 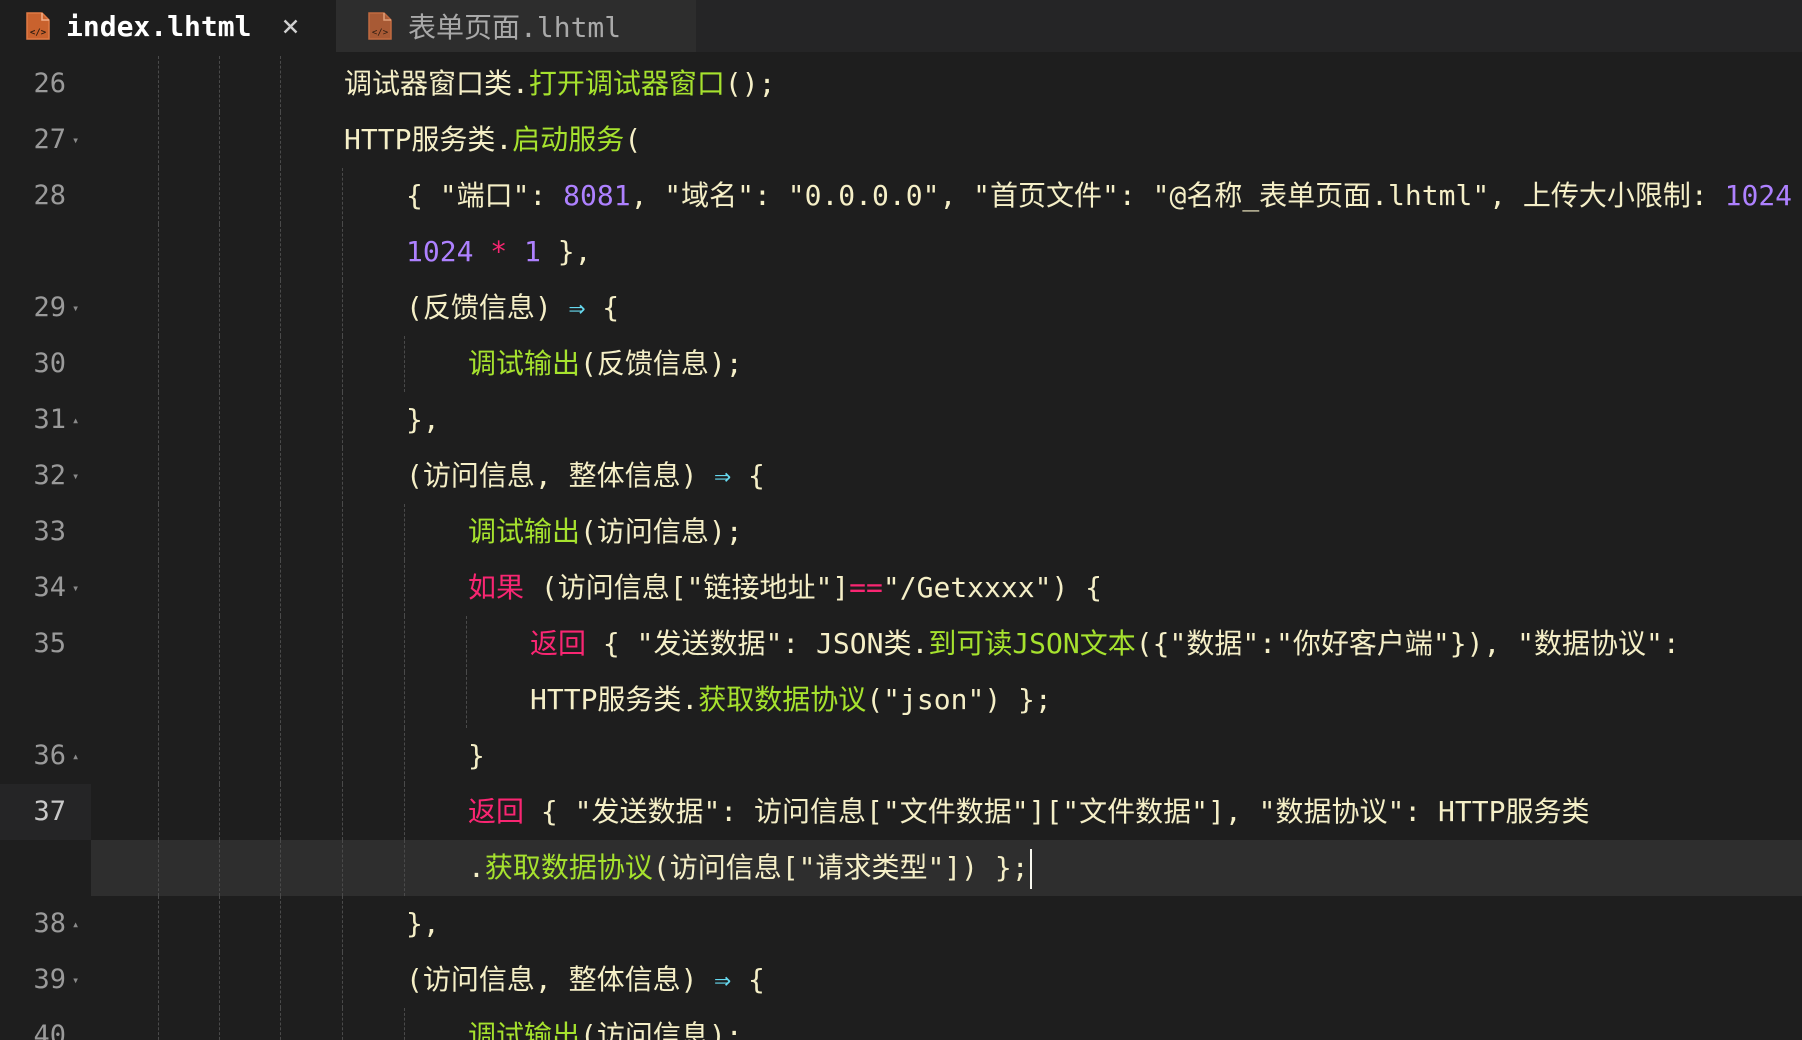 I want to click on close-icon: ×, so click(x=290, y=26).